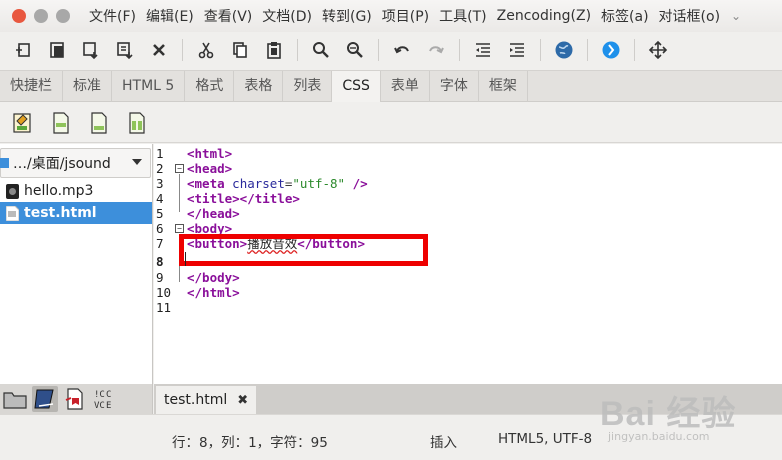 The image size is (782, 460). Describe the element at coordinates (468, 153) in the screenshot. I see `code-line: 1 <html>` at that location.